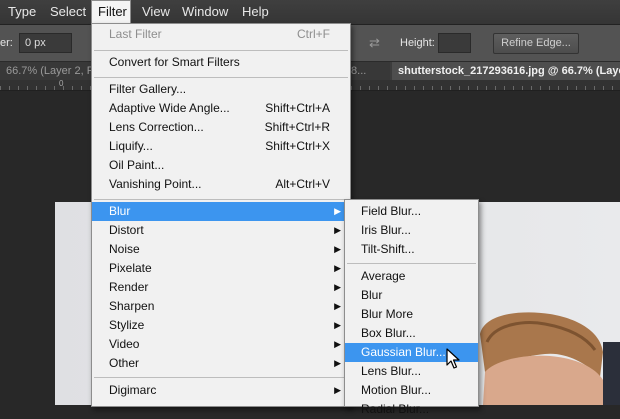 This screenshot has height=419, width=620. I want to click on last-filter-shortcut: Ctrl+F, so click(313, 34).